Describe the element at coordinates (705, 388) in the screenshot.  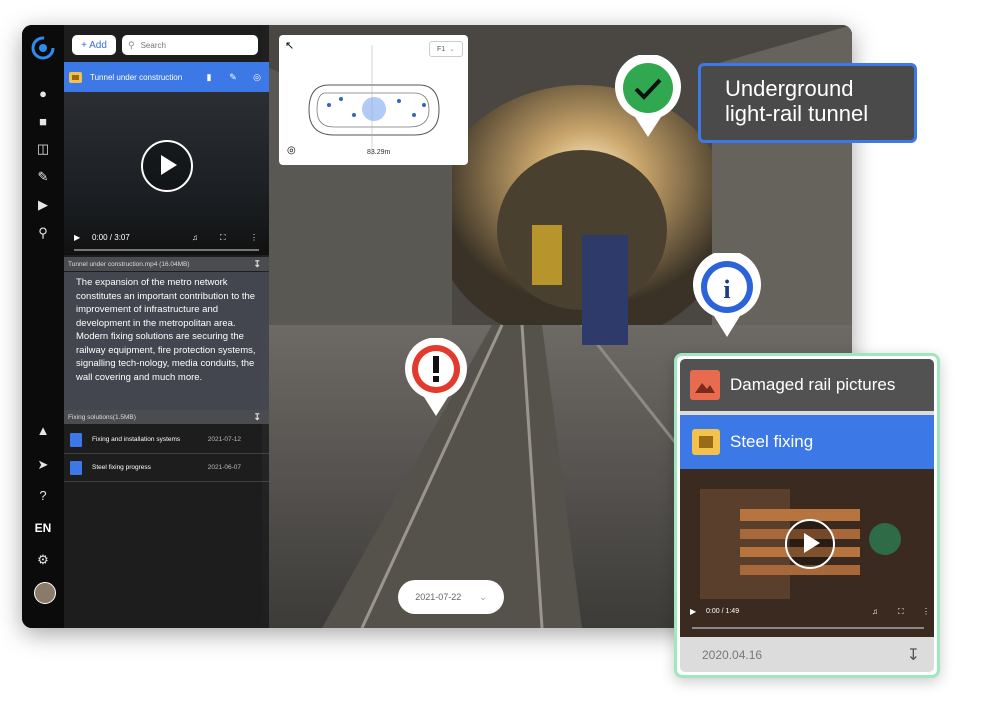
I see `mountain-image-glyph` at that location.